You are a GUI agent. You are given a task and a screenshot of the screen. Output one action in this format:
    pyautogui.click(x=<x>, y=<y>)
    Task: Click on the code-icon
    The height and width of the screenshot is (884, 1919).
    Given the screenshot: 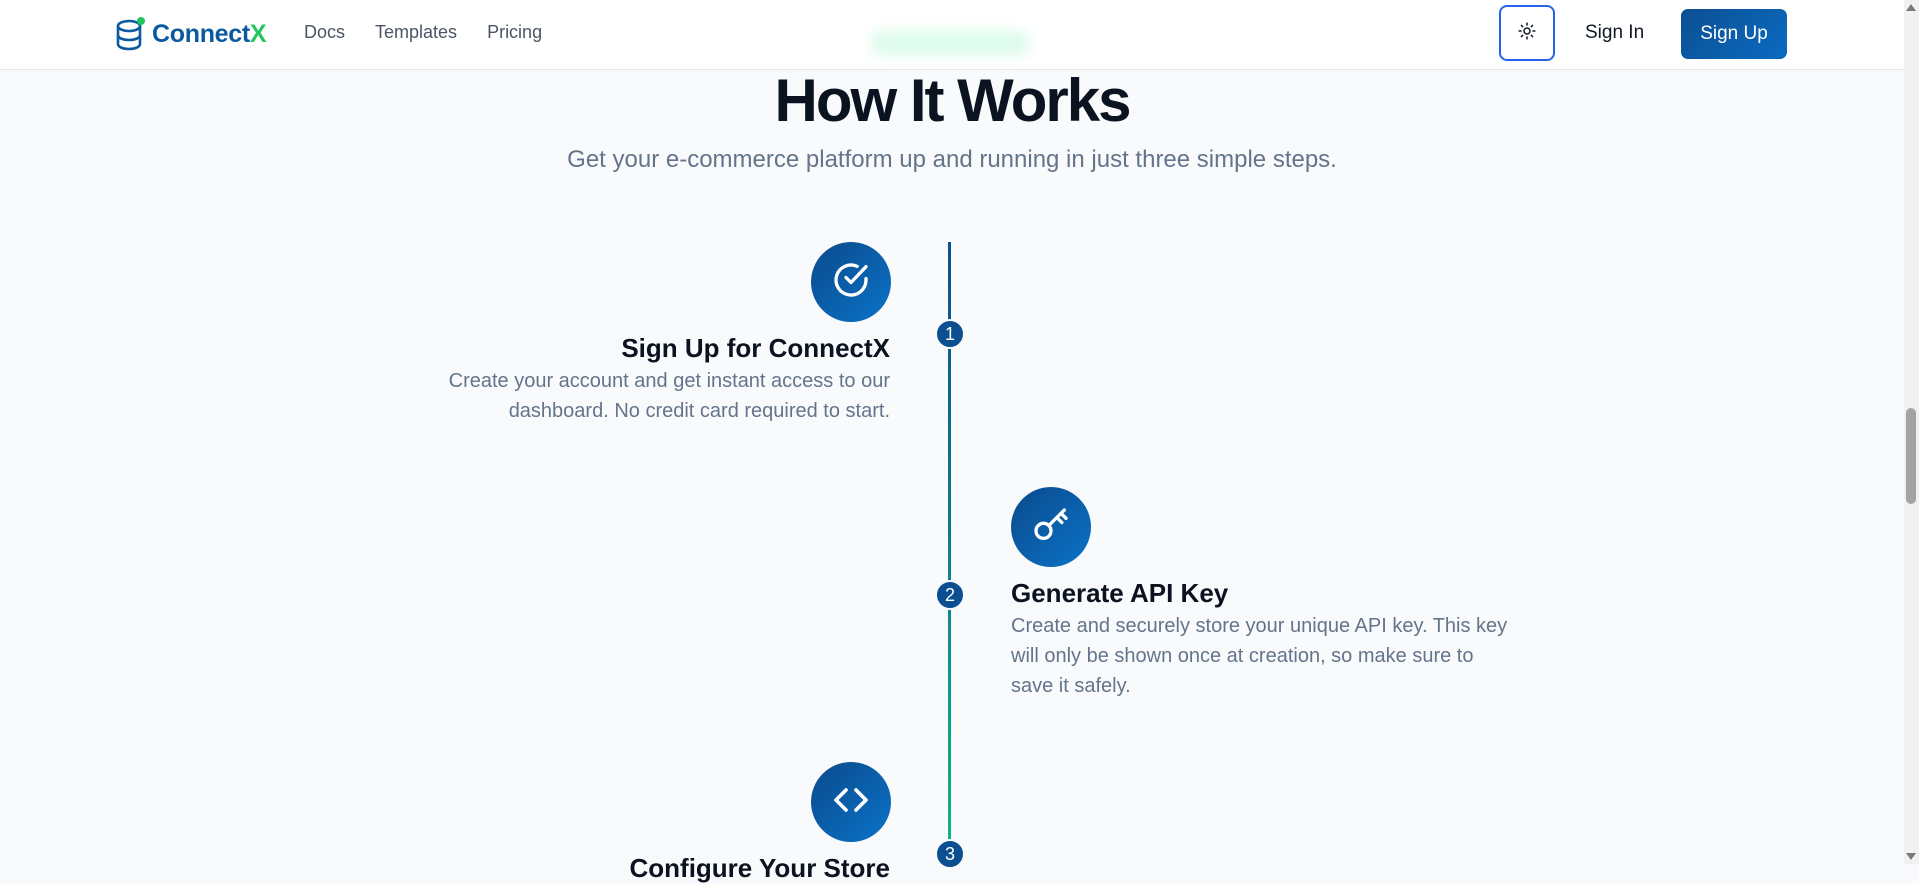 What is the action you would take?
    pyautogui.click(x=851, y=802)
    